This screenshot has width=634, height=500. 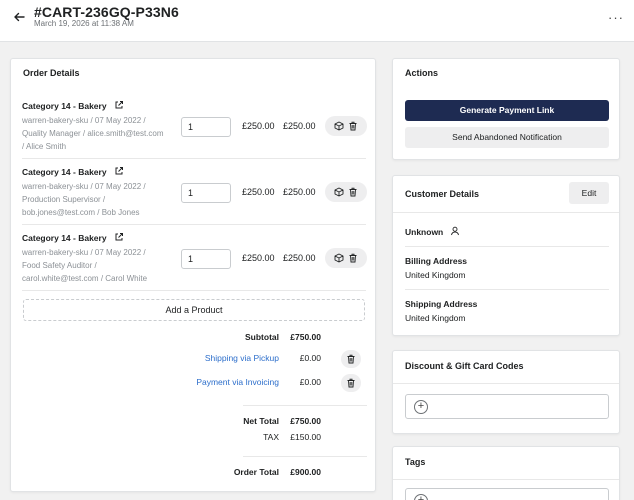 What do you see at coordinates (271, 437) in the screenshot?
I see `tax-label: TAX` at bounding box center [271, 437].